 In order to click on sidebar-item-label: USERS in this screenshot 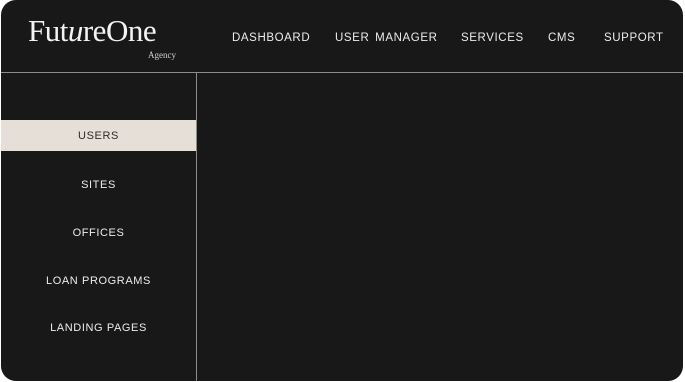, I will do `click(98, 135)`.